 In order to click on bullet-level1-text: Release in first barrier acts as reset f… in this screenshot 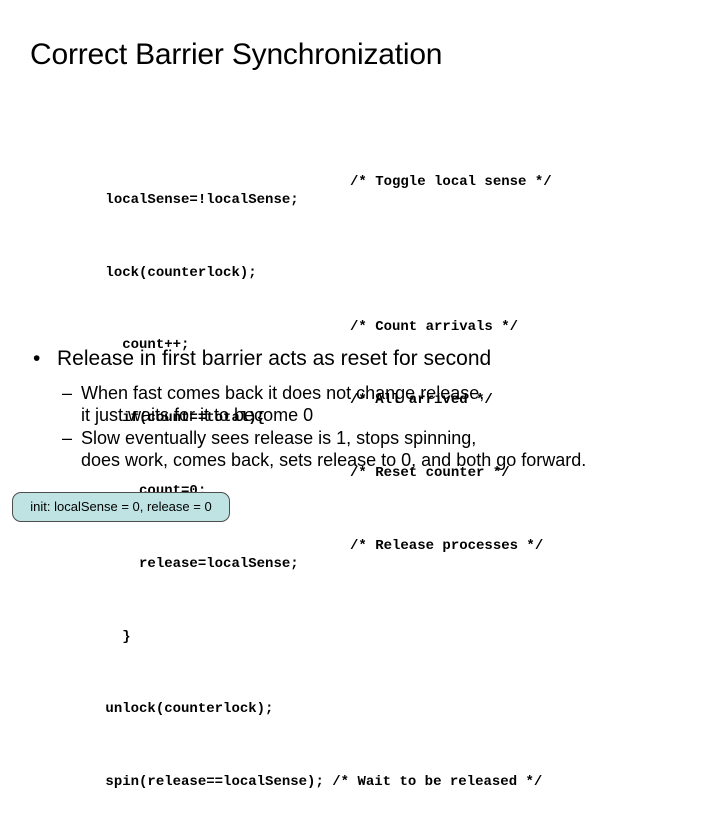, I will do `click(274, 358)`.